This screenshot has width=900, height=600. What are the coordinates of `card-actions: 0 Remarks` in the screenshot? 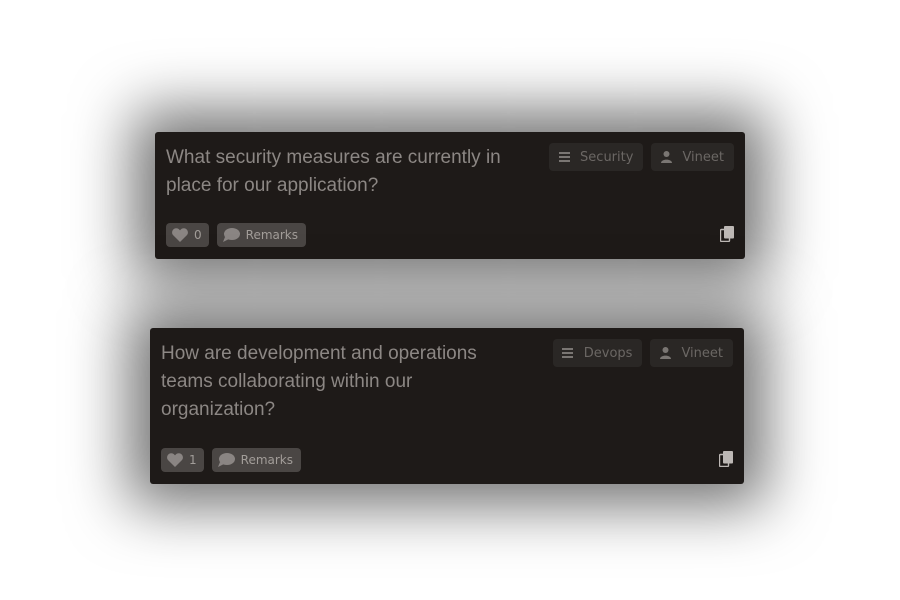 It's located at (236, 235).